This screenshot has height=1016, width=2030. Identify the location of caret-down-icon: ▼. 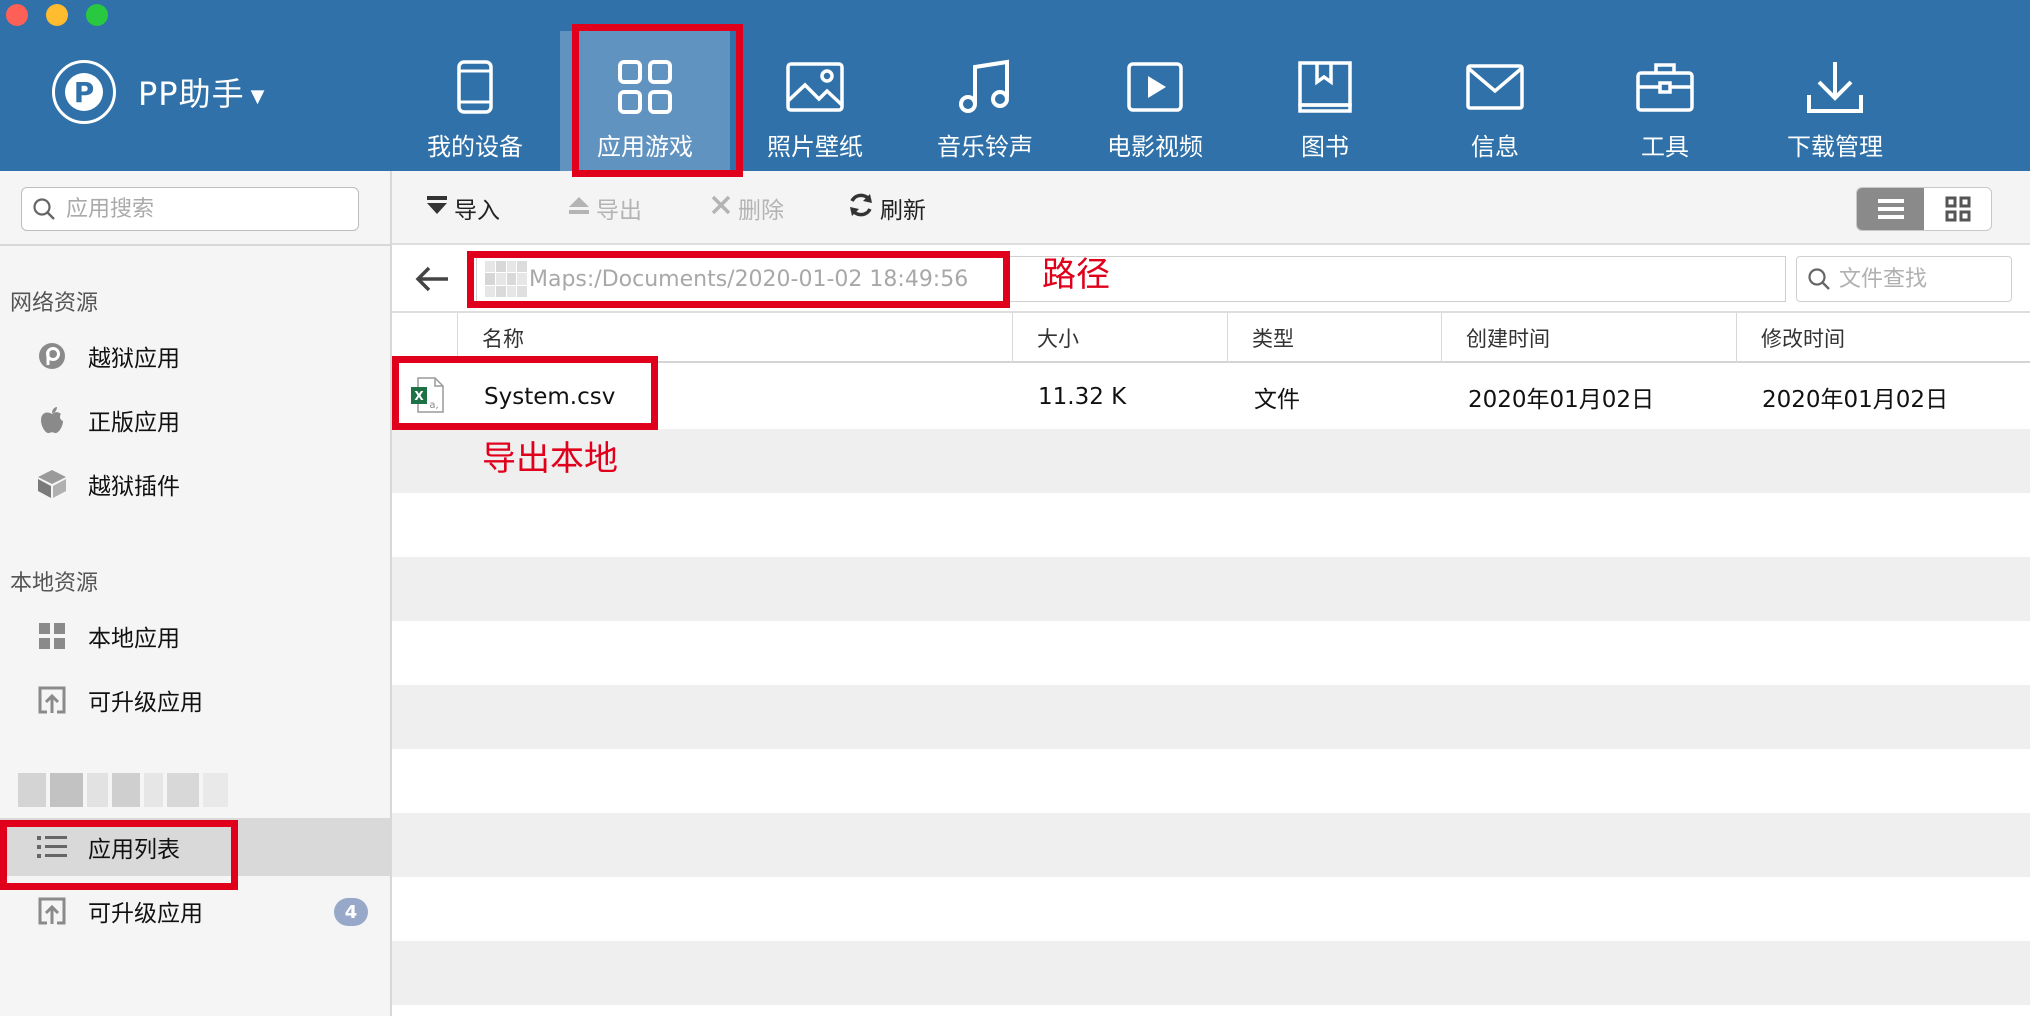
(257, 96).